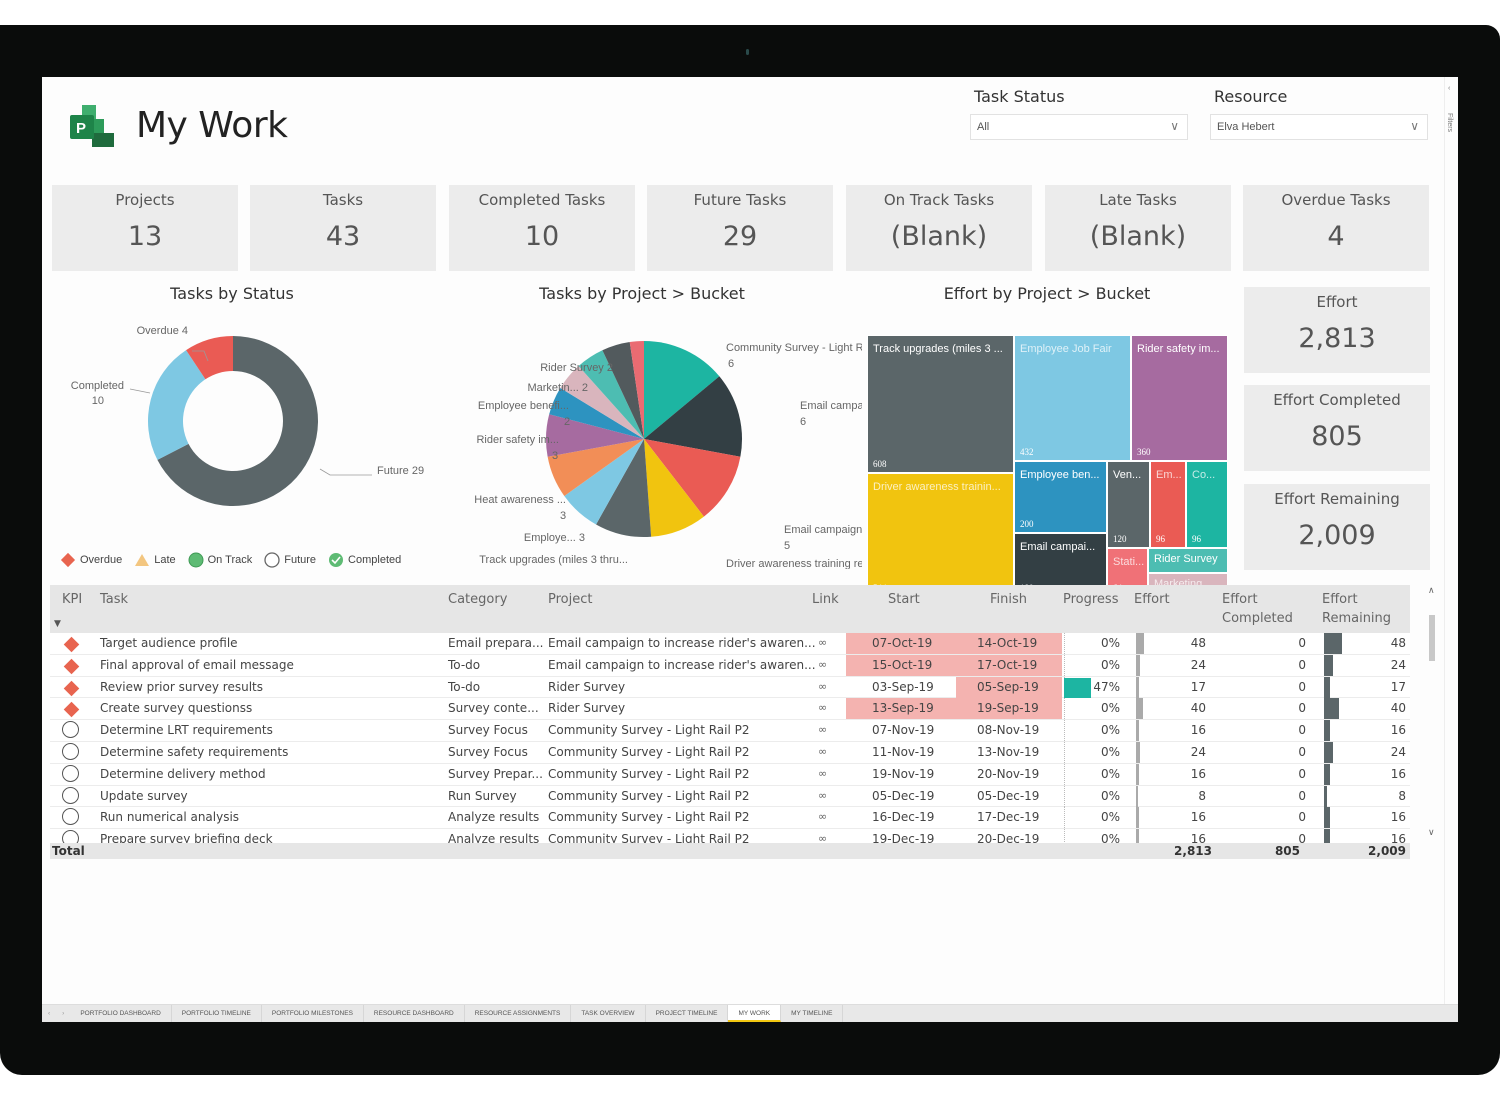 The width and height of the screenshot is (1500, 1100). Describe the element at coordinates (939, 236) in the screenshot. I see `card-value: (Blank)` at that location.